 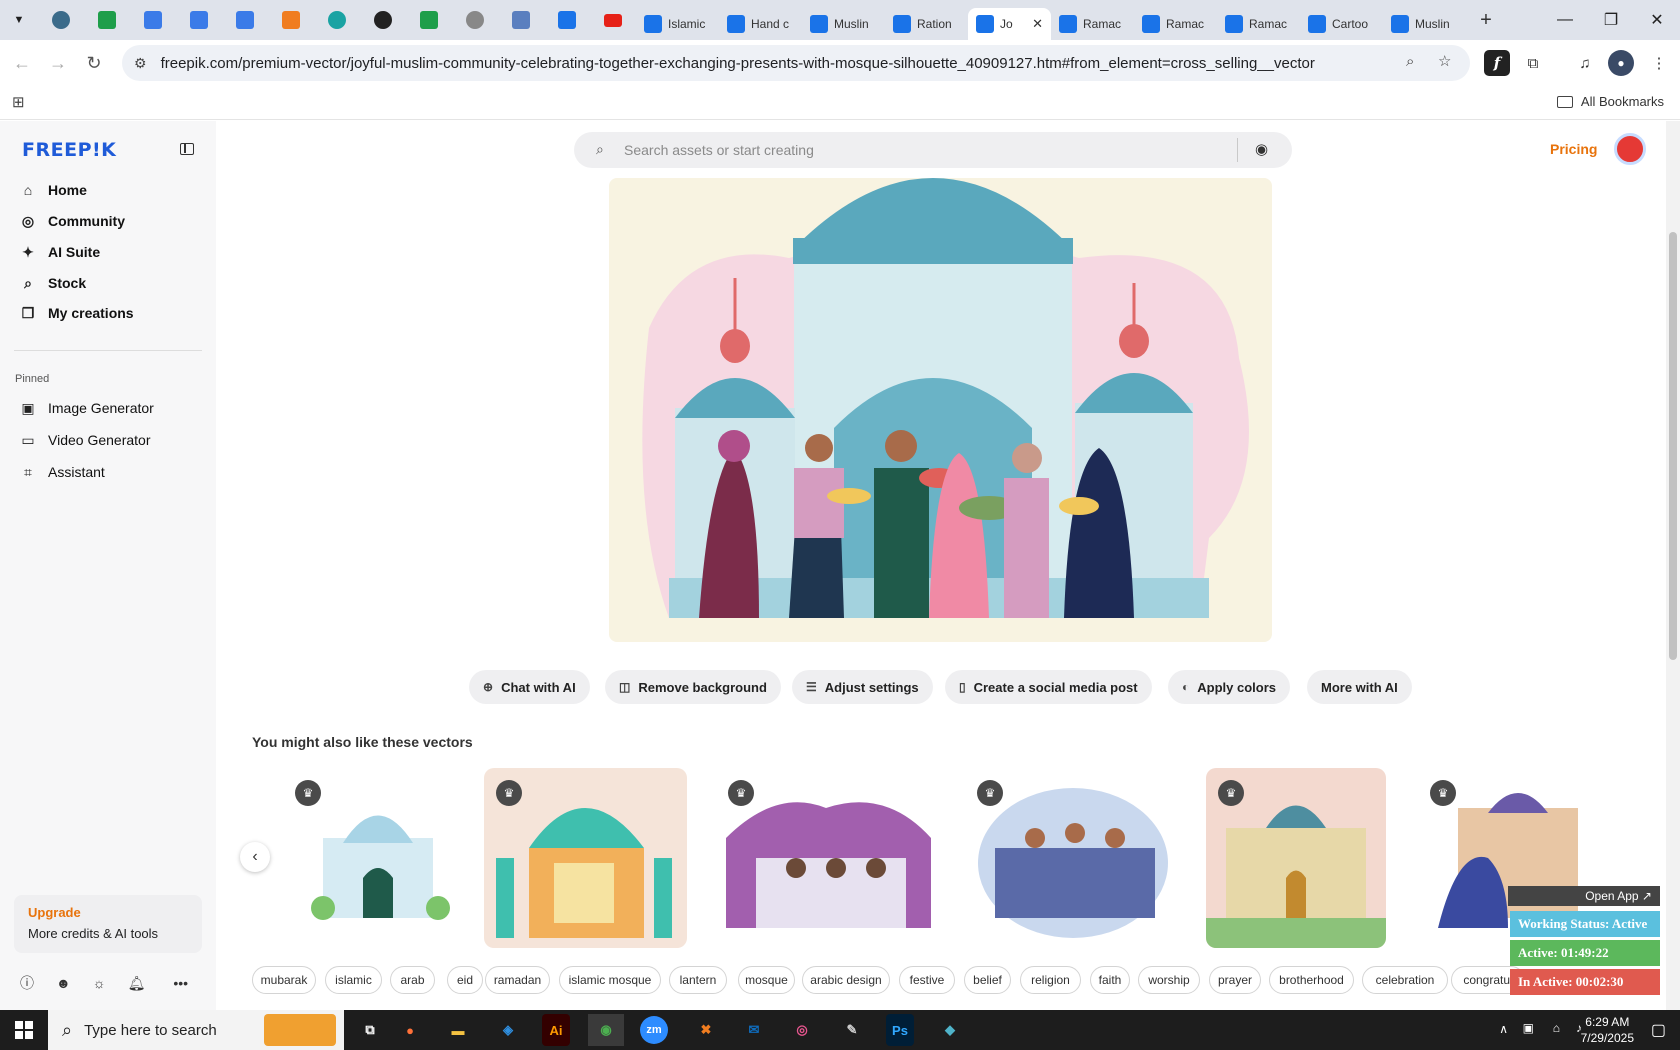 What do you see at coordinates (19, 20) in the screenshot?
I see `tab-search-dropdown: ▼` at bounding box center [19, 20].